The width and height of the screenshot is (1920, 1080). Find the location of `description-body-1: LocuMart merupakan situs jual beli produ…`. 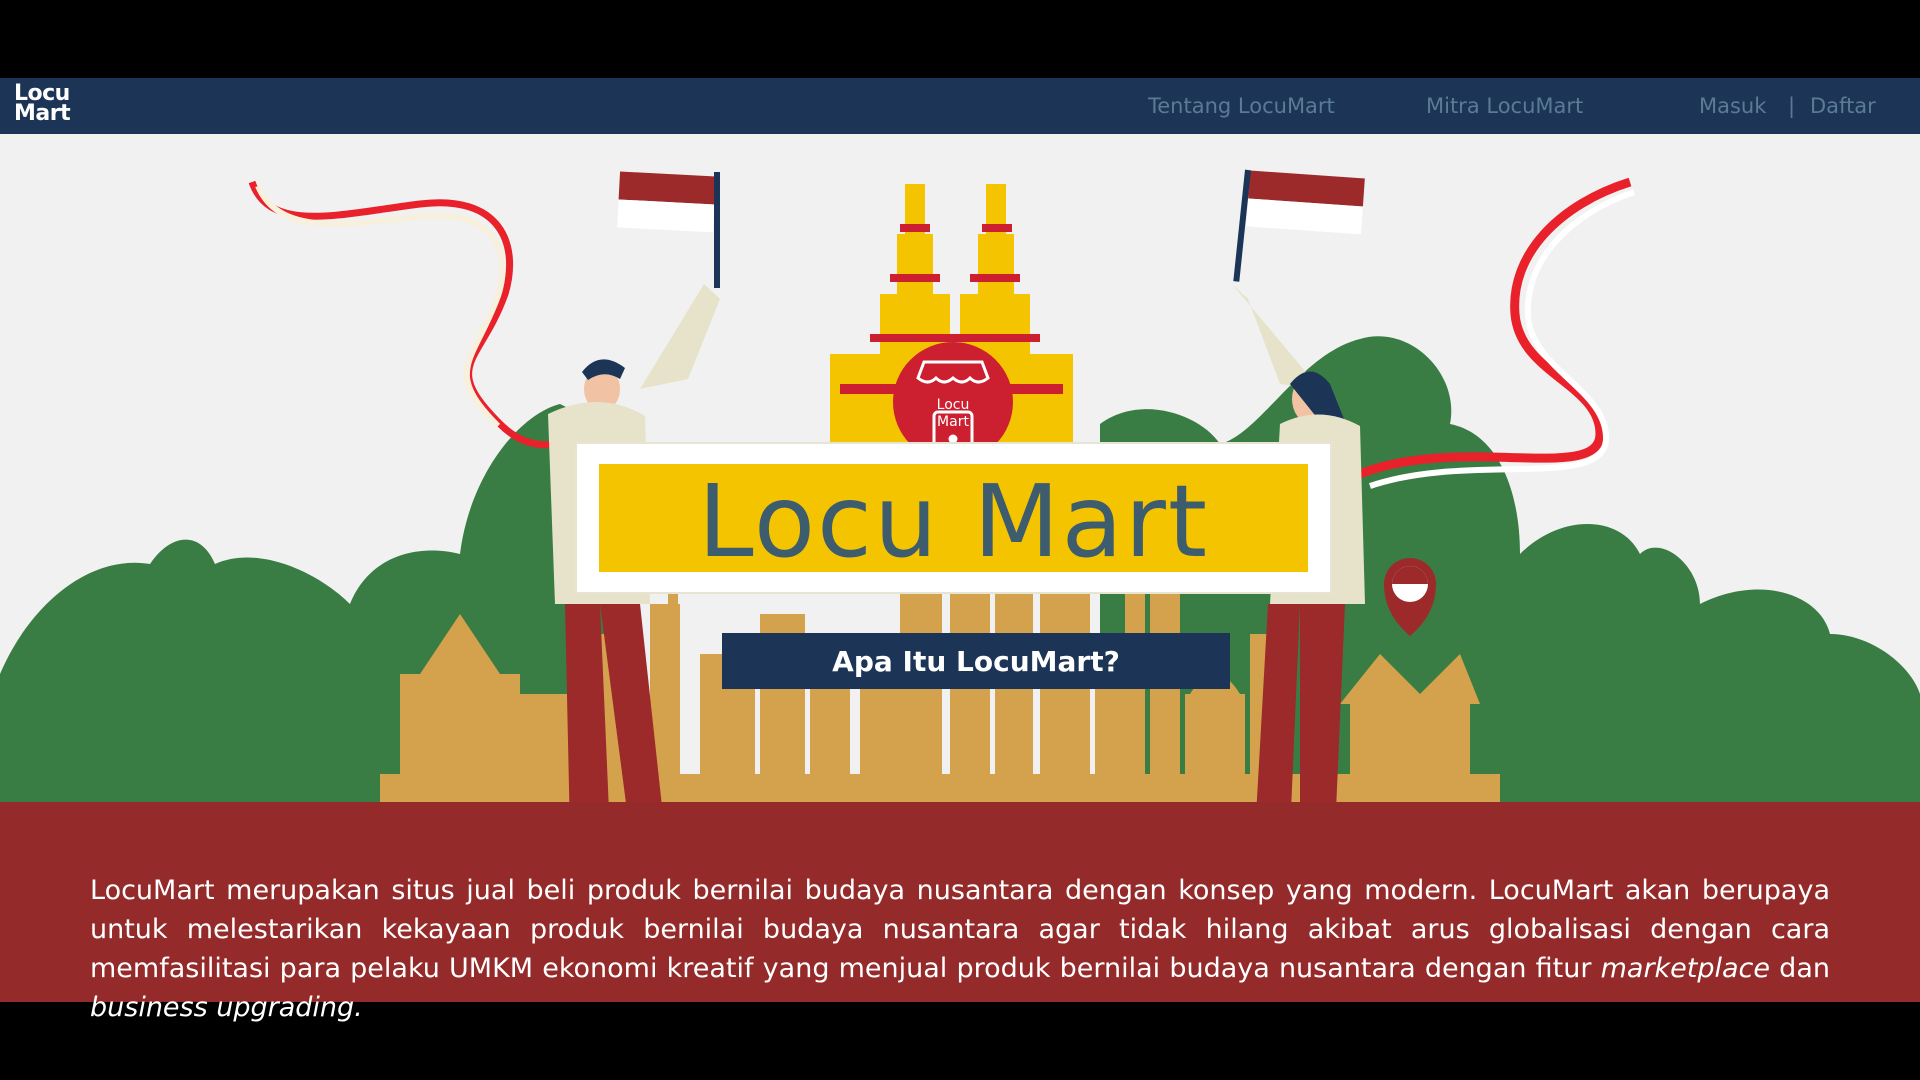

description-body-1: LocuMart merupakan situs jual beli produ… is located at coordinates (960, 929).